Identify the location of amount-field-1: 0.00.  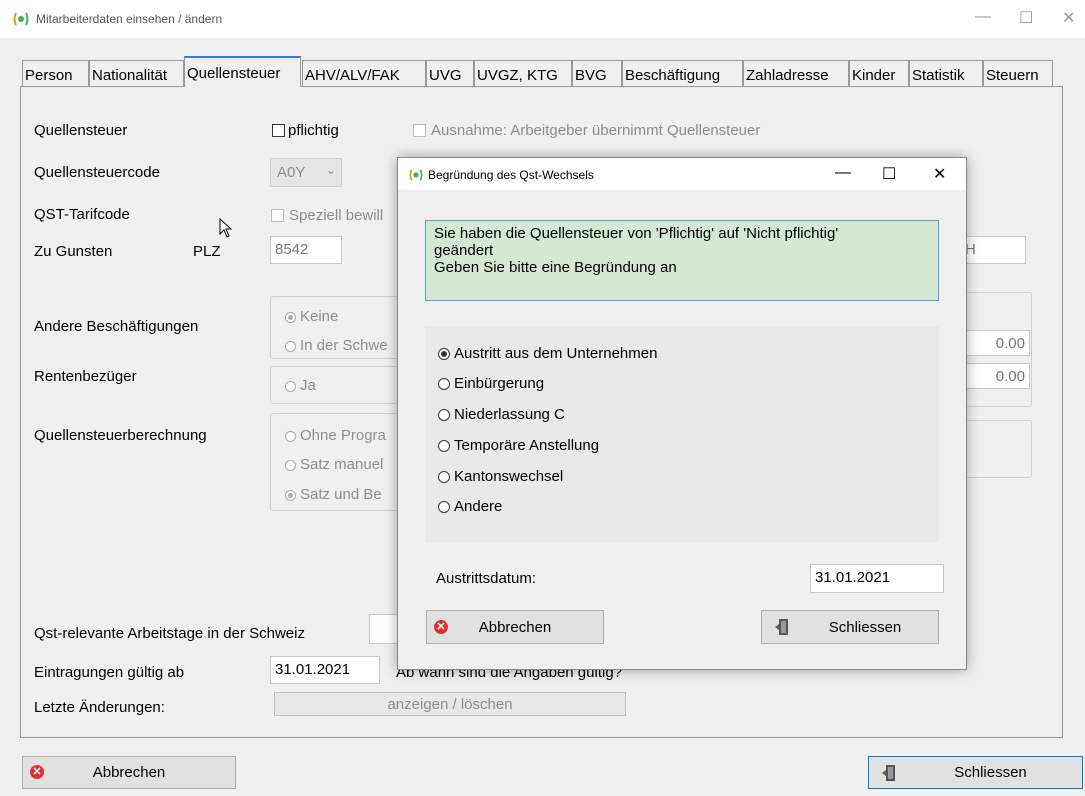
(995, 343).